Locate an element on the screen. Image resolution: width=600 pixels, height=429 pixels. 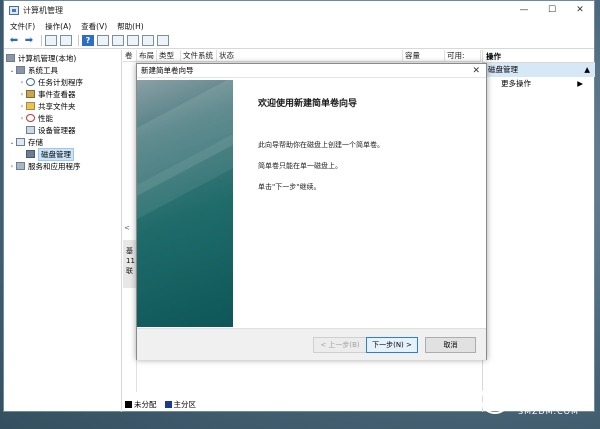
disk-management-icon is located at coordinates (30, 154).